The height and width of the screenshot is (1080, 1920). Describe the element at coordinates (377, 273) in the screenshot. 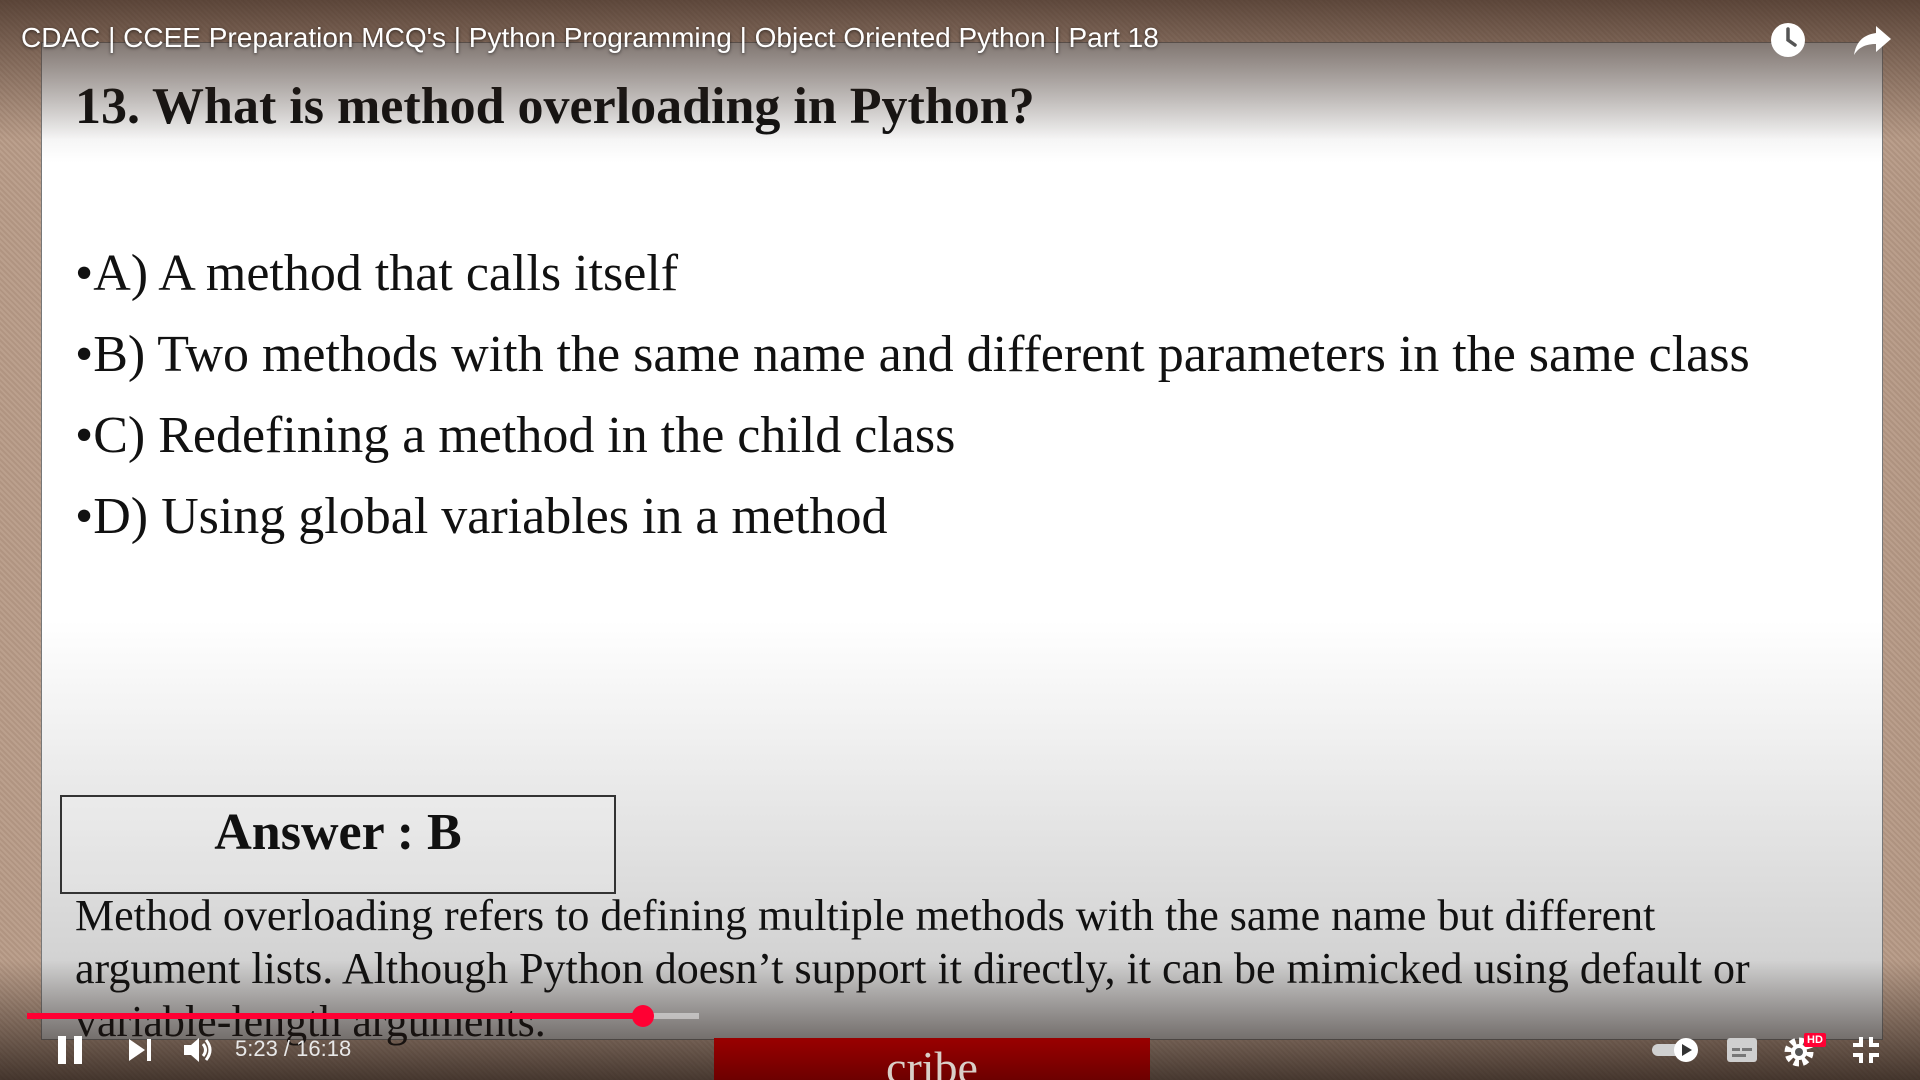

I see `option-a: •A) A method that calls itself` at that location.